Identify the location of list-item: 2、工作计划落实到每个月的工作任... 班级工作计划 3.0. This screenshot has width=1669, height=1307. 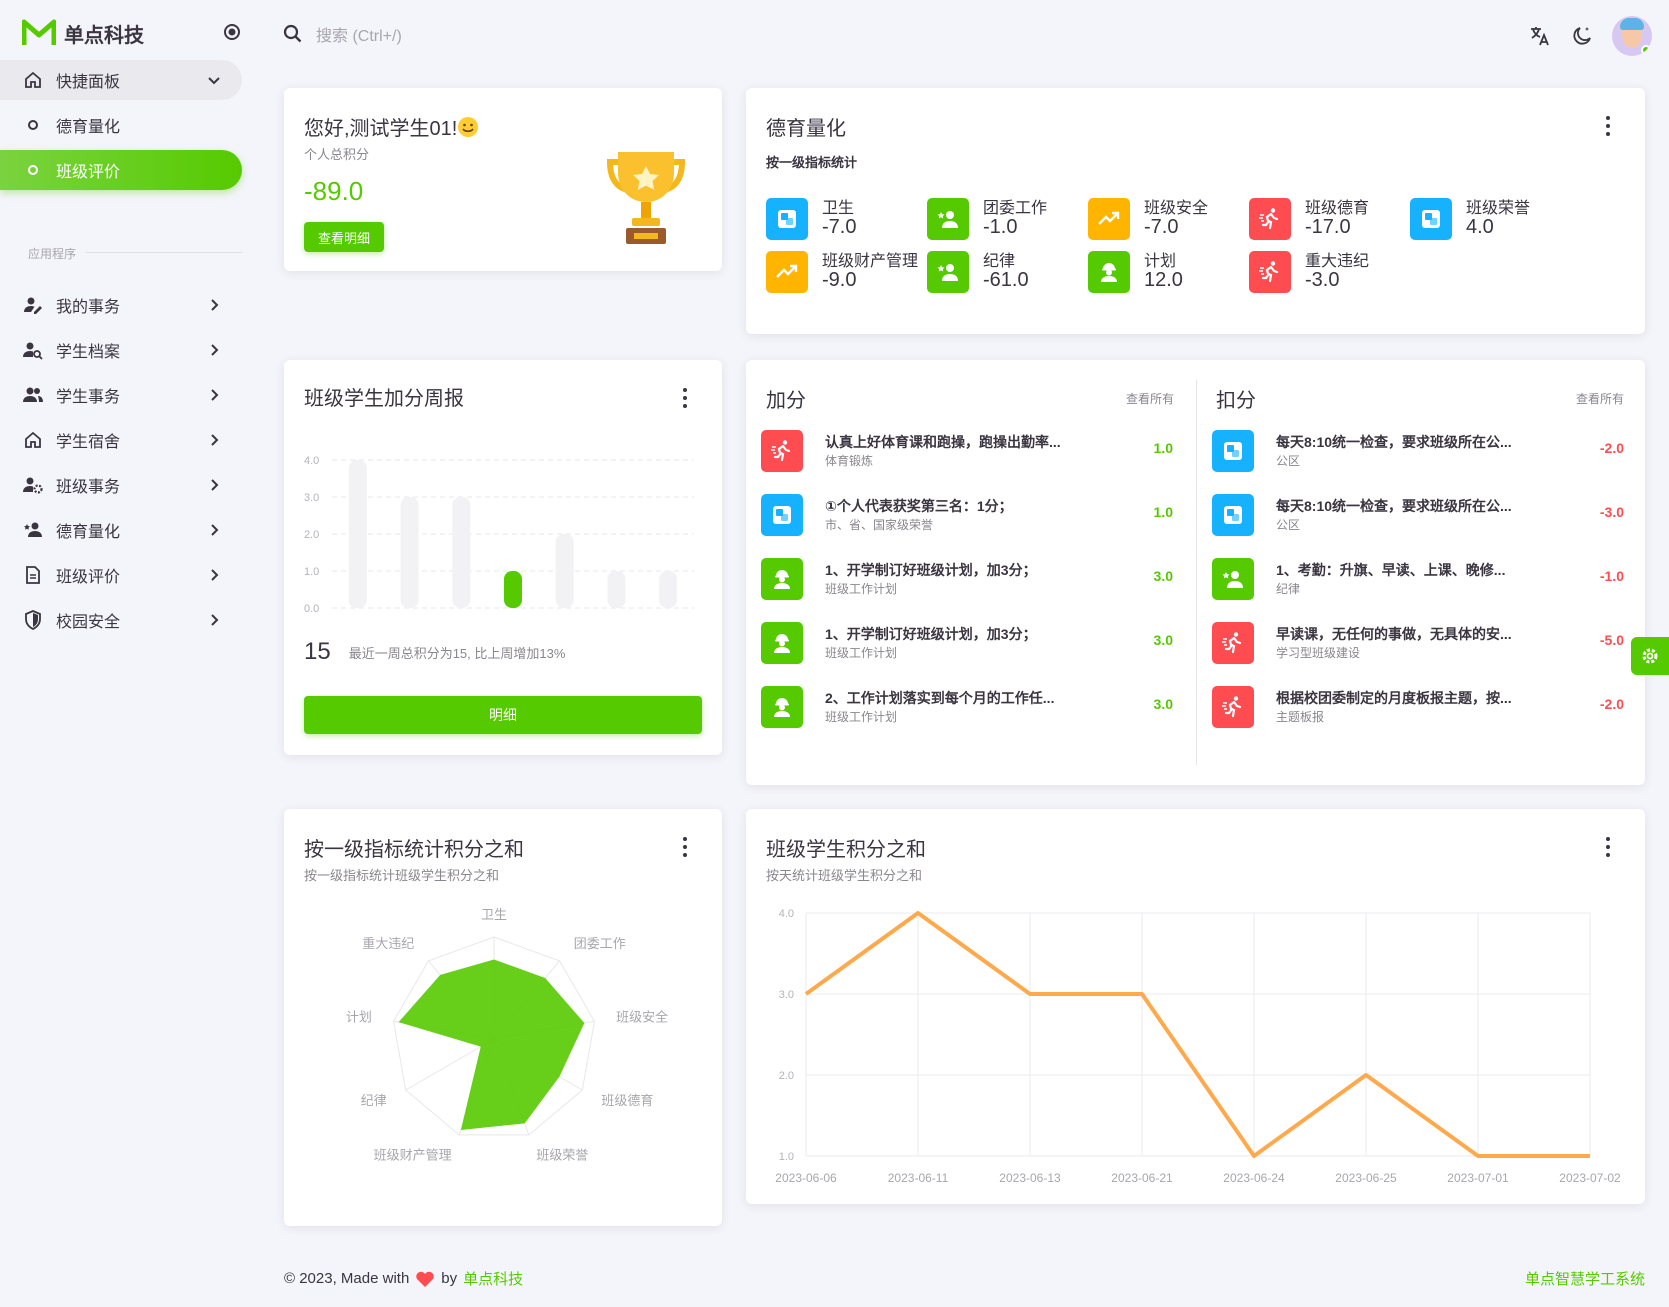
(967, 708).